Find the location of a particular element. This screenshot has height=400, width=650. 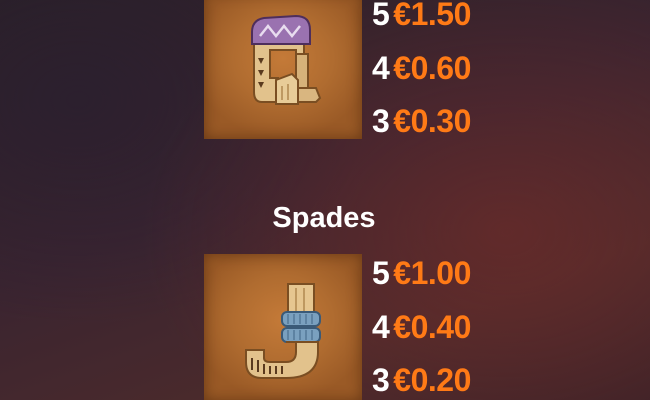

pay-row: 3 €0.30 is located at coordinates (421, 121).